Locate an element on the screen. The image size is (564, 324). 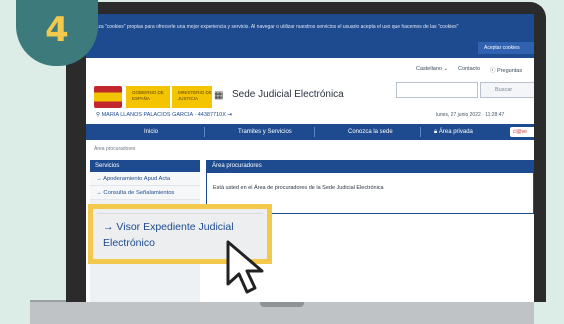
sidebar-item-apud-acta: → Apoderamiento Apud Acta is located at coordinates (145, 179).